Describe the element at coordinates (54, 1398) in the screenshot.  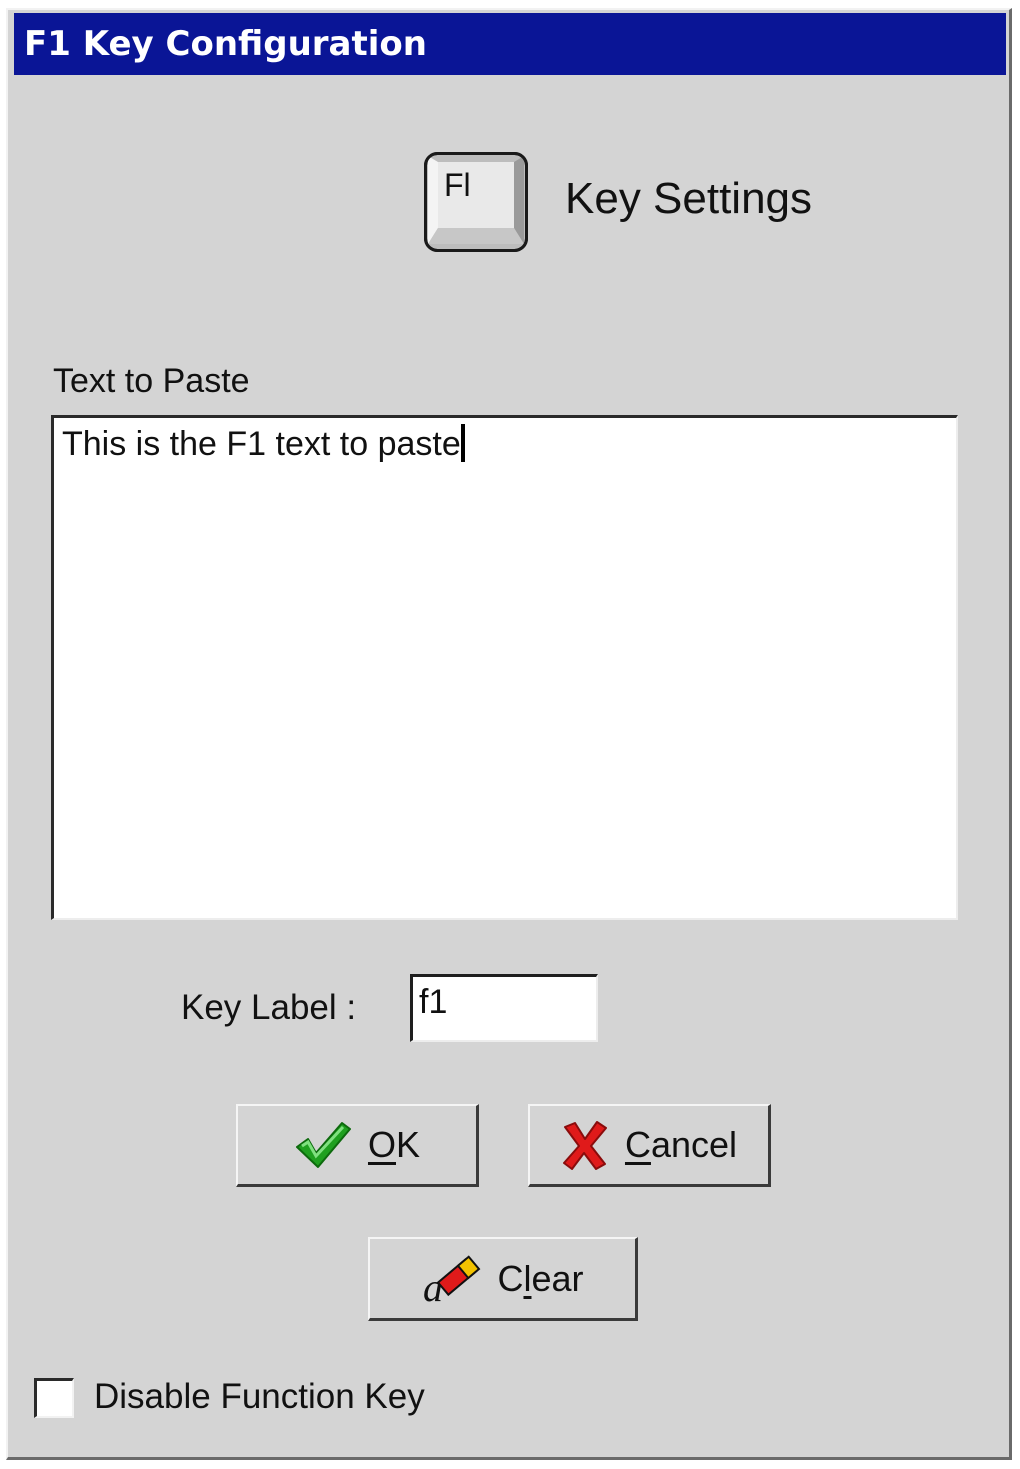
I see `disable-function-key-checkbox` at that location.